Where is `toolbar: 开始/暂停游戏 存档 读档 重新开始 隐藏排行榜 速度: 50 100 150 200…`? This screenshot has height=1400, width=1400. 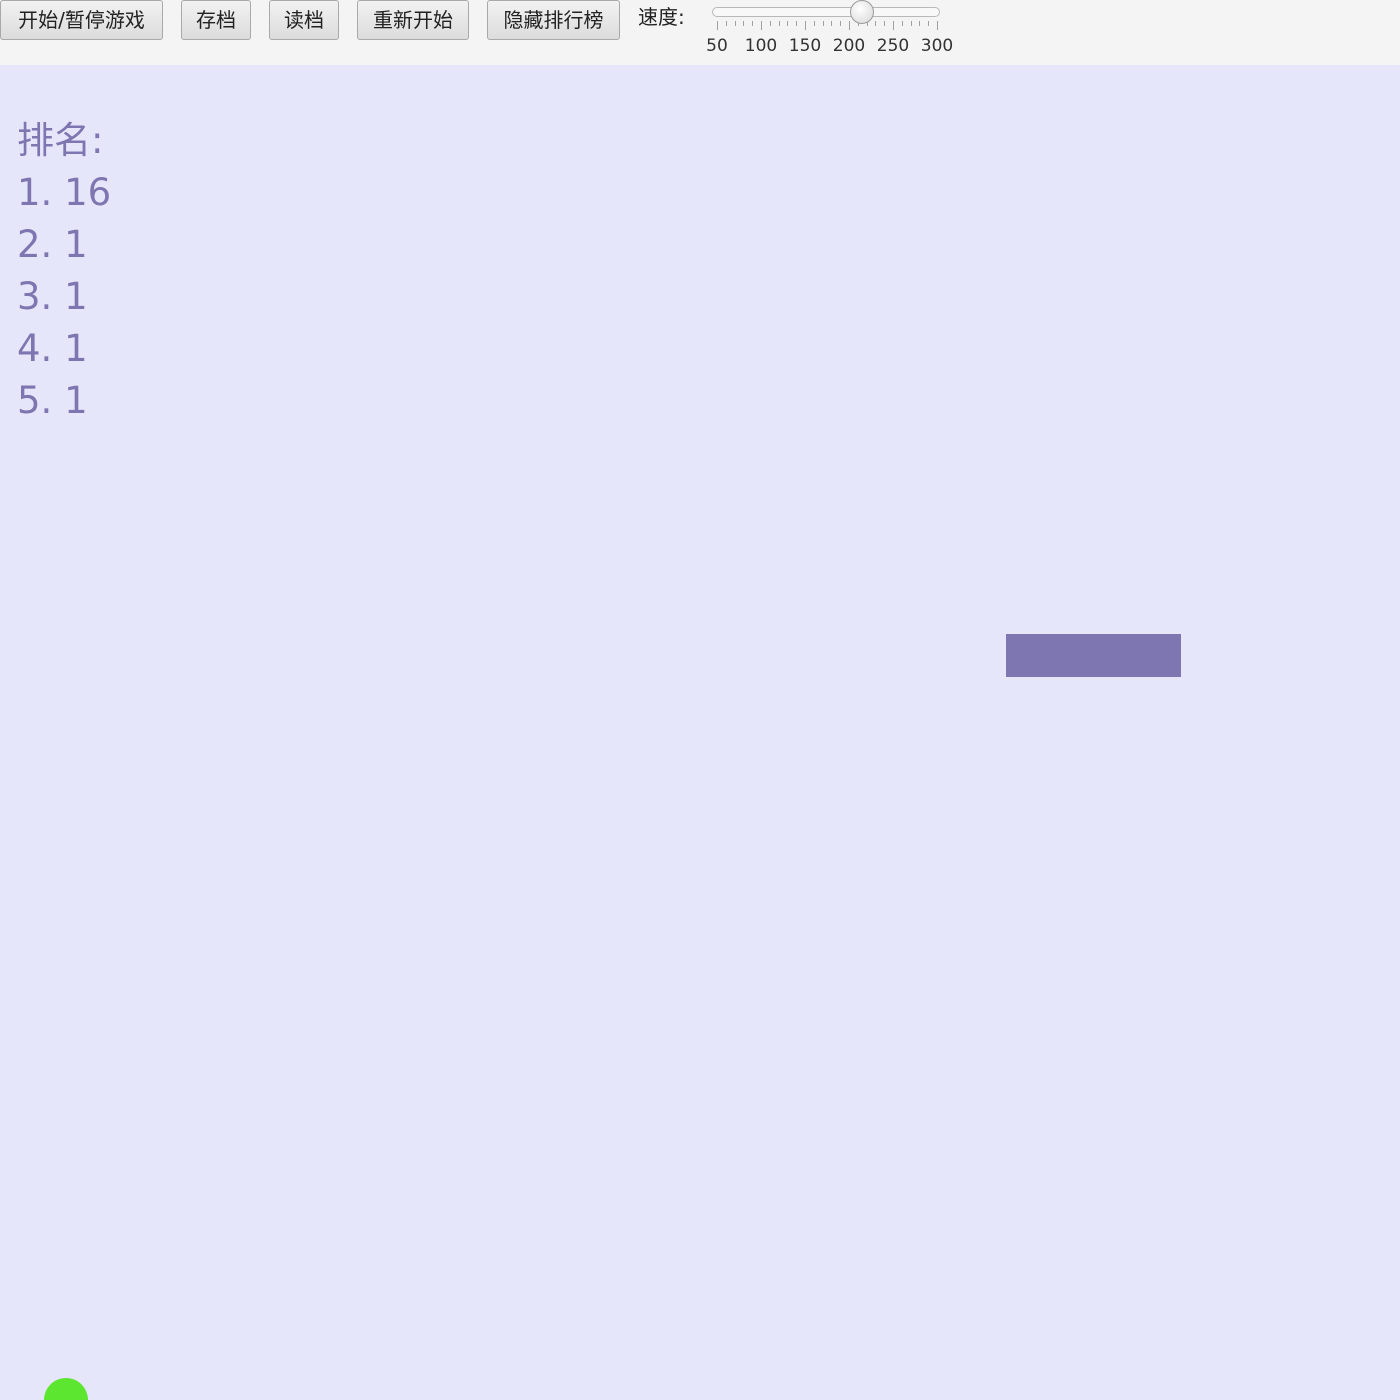 toolbar: 开始/暂停游戏 存档 读档 重新开始 隐藏排行榜 速度: 50 100 150 200… is located at coordinates (700, 32).